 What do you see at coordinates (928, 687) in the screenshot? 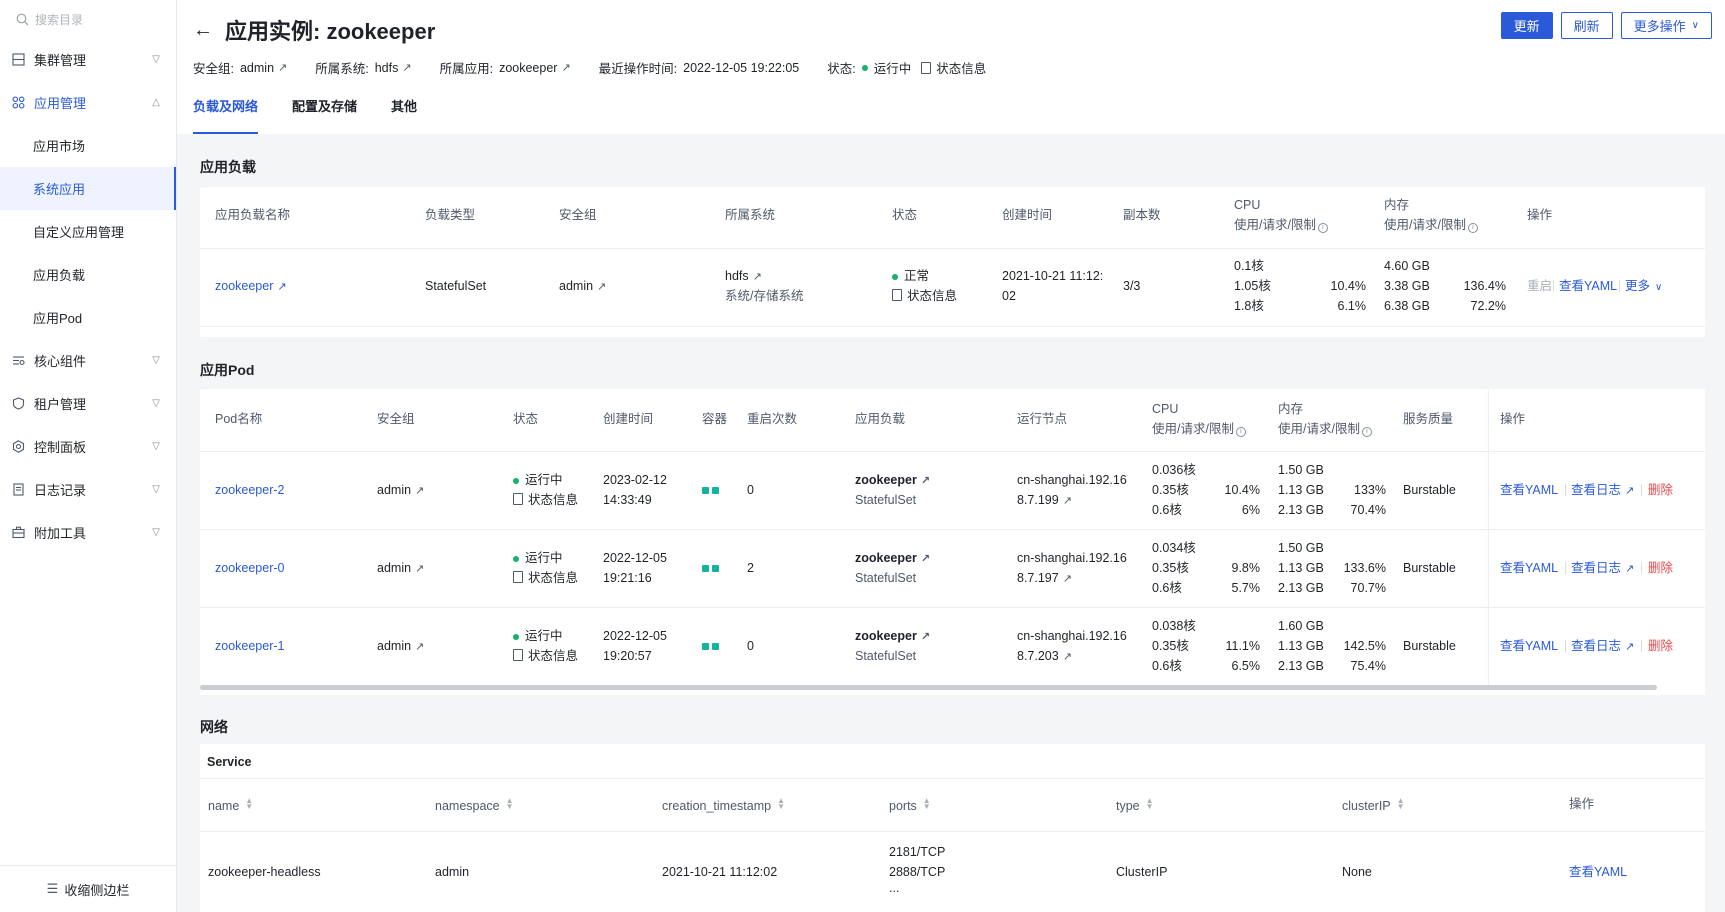
I see `horizontal-scrollbar` at bounding box center [928, 687].